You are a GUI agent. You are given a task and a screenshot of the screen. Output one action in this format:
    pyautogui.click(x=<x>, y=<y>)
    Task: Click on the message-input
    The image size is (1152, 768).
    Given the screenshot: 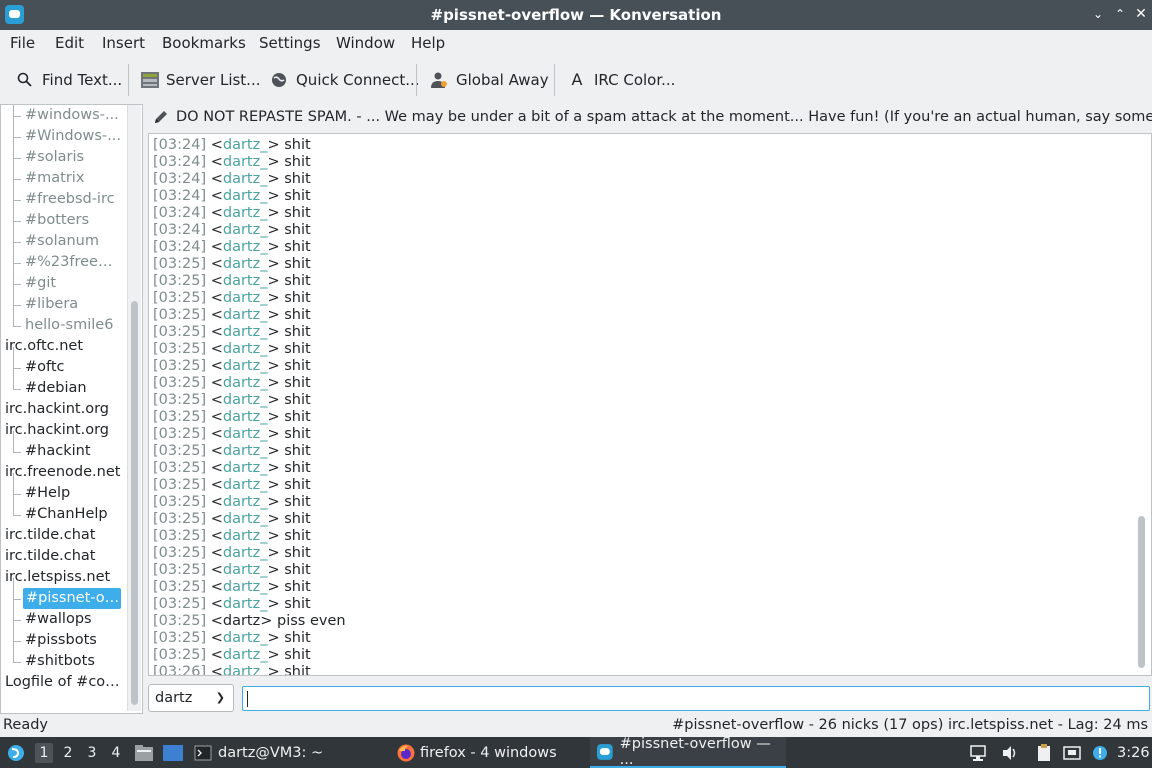 What is the action you would take?
    pyautogui.click(x=696, y=698)
    